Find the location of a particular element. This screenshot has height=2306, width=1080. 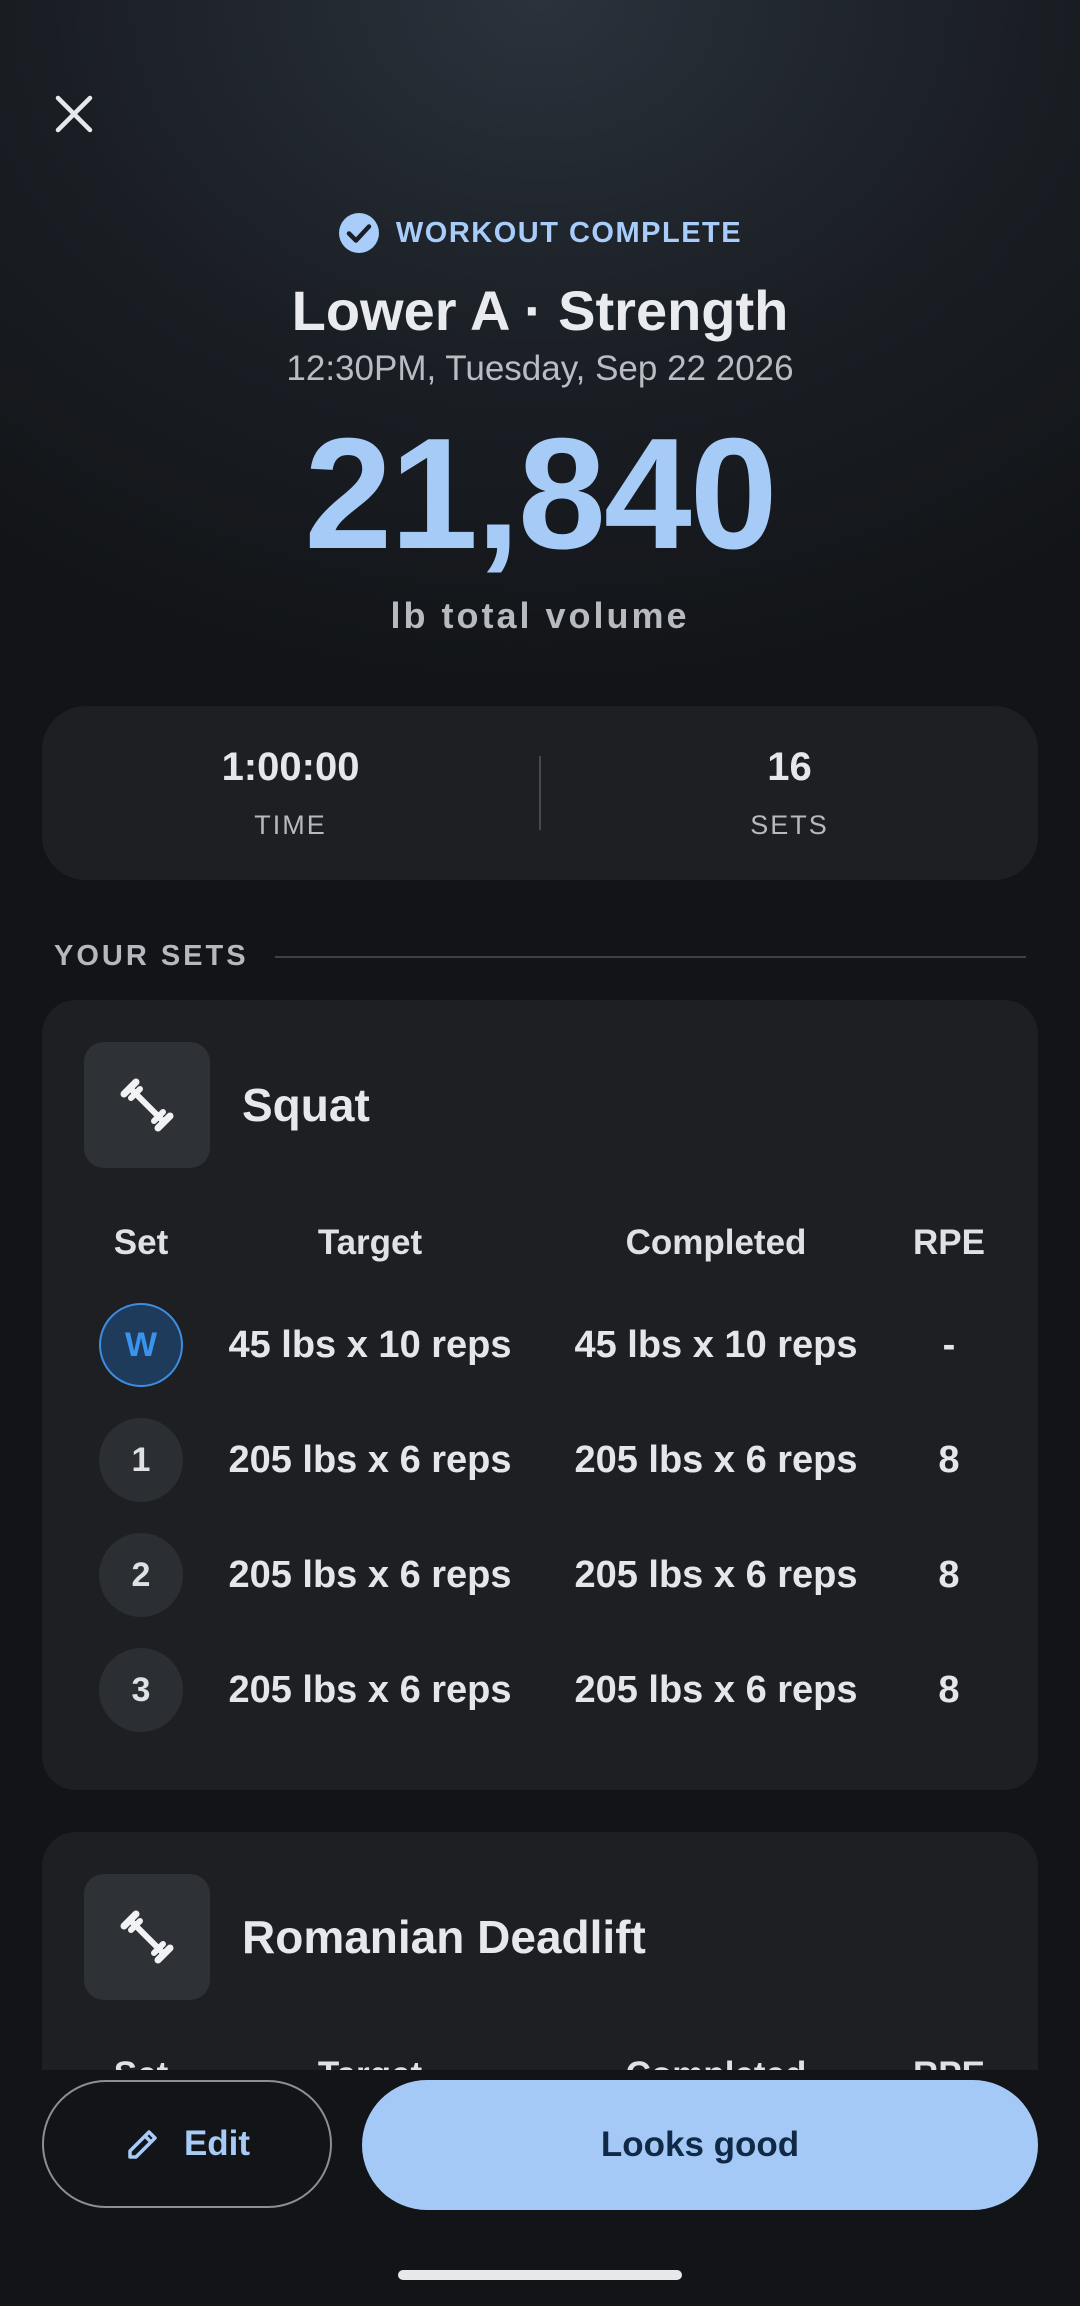

home-indicator is located at coordinates (540, 2275).